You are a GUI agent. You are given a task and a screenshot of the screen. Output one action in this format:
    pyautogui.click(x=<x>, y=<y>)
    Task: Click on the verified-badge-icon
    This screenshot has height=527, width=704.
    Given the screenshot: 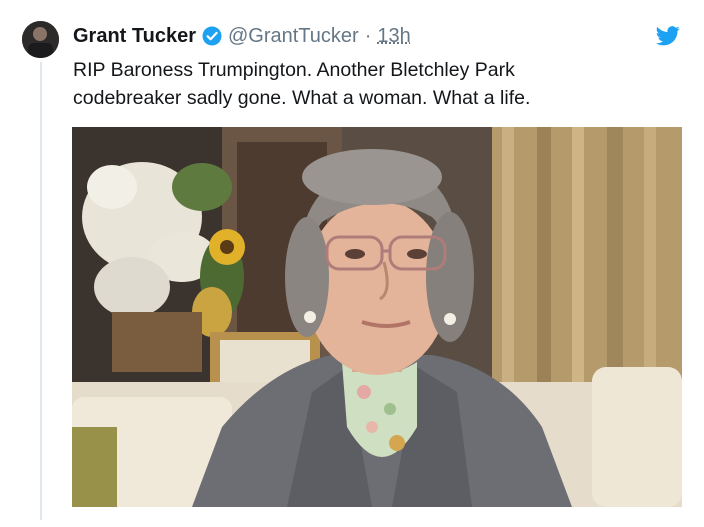 What is the action you would take?
    pyautogui.click(x=212, y=36)
    